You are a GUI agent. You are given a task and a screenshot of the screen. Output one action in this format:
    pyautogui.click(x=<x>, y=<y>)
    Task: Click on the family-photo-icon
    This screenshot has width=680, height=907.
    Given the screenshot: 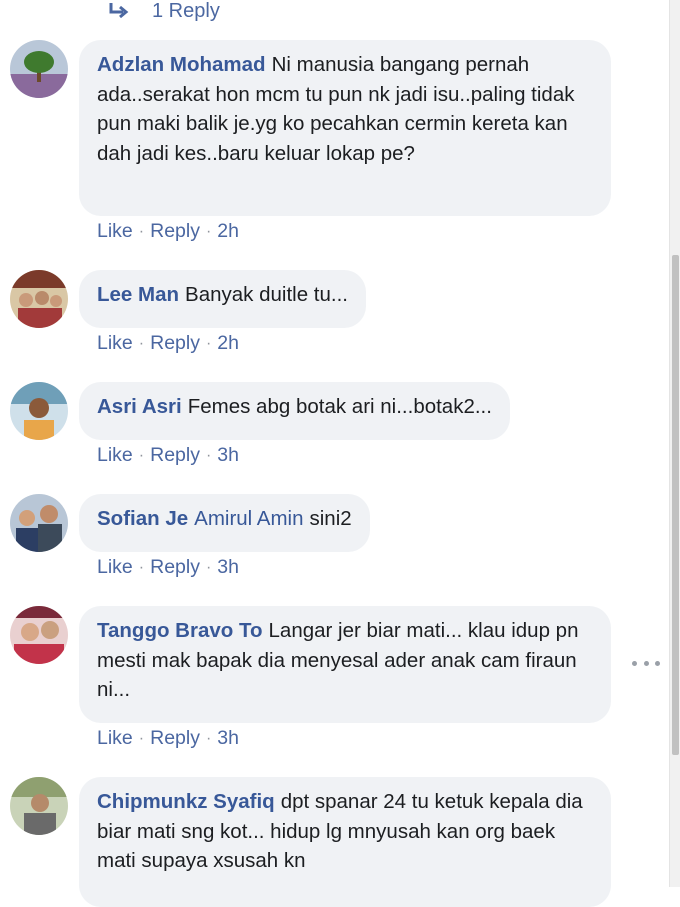 What is the action you would take?
    pyautogui.click(x=39, y=523)
    